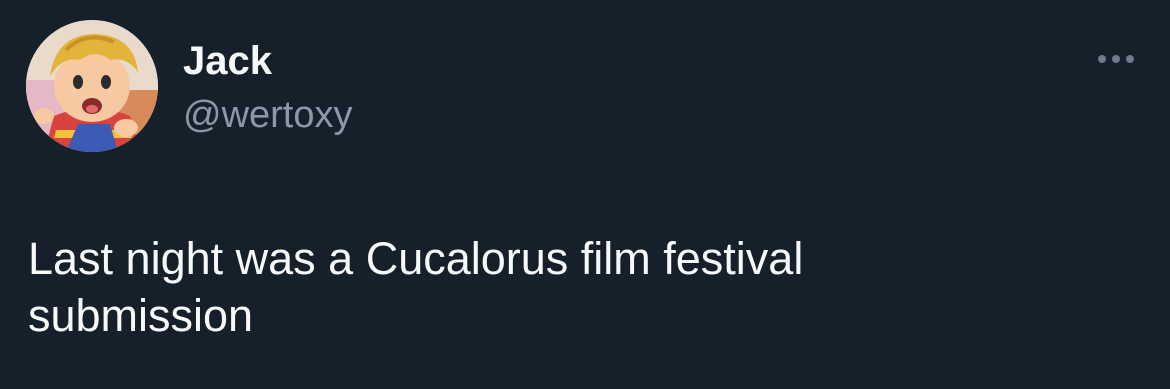 The height and width of the screenshot is (389, 1170). I want to click on more-horizontal-icon, so click(1102, 59).